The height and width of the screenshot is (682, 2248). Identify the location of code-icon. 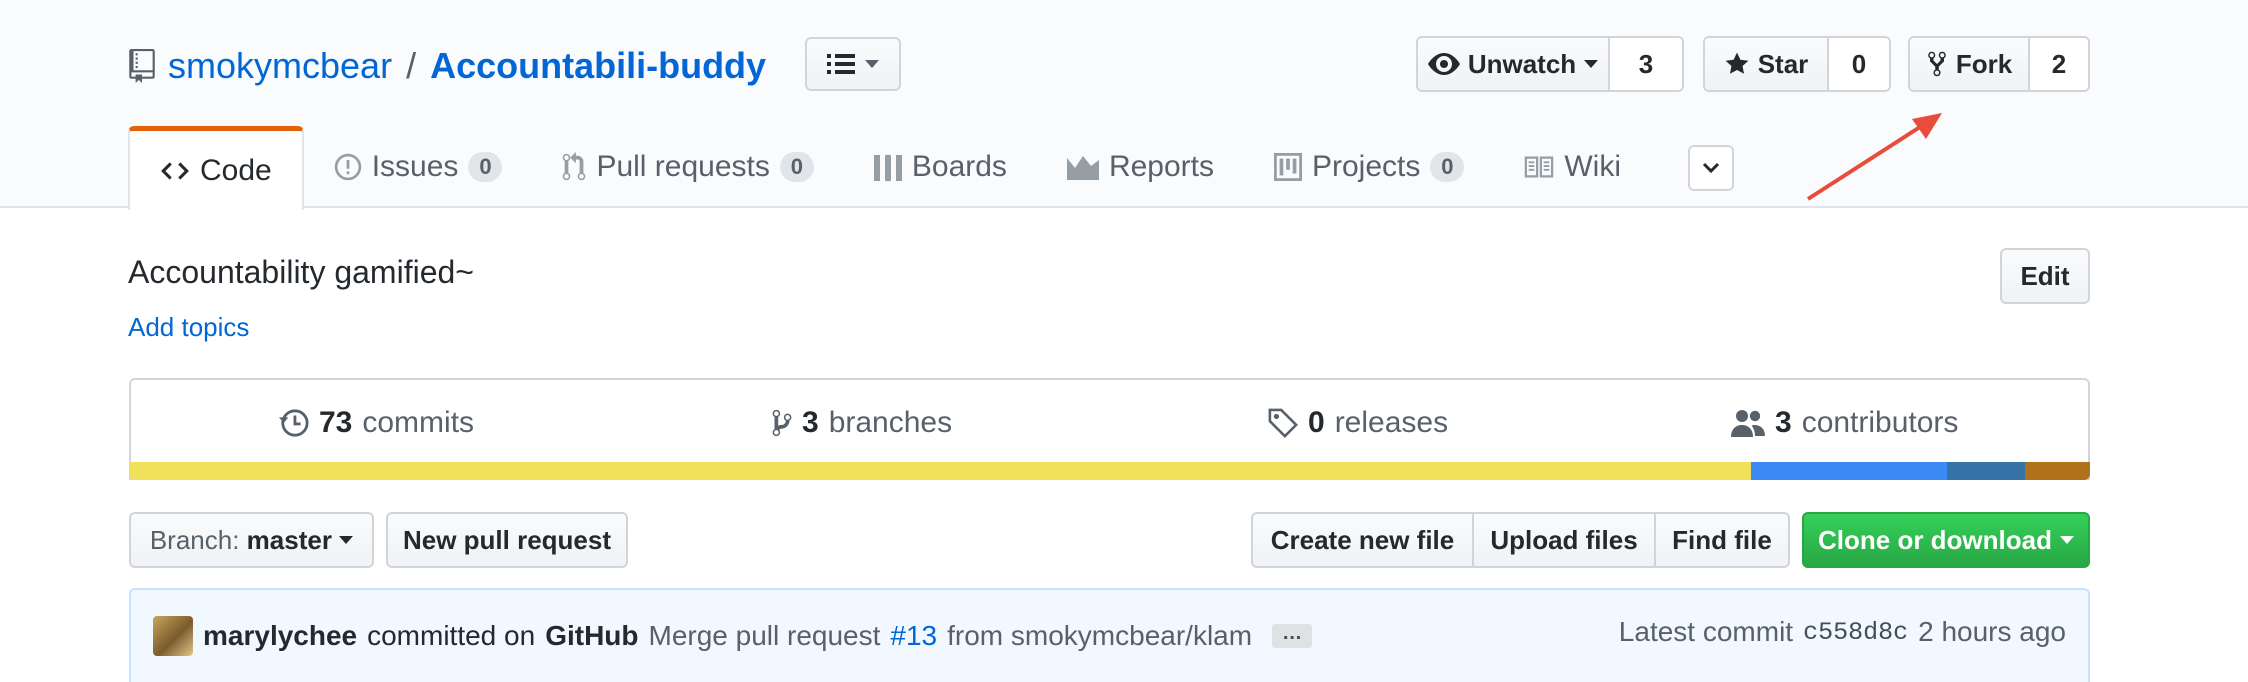
(175, 170).